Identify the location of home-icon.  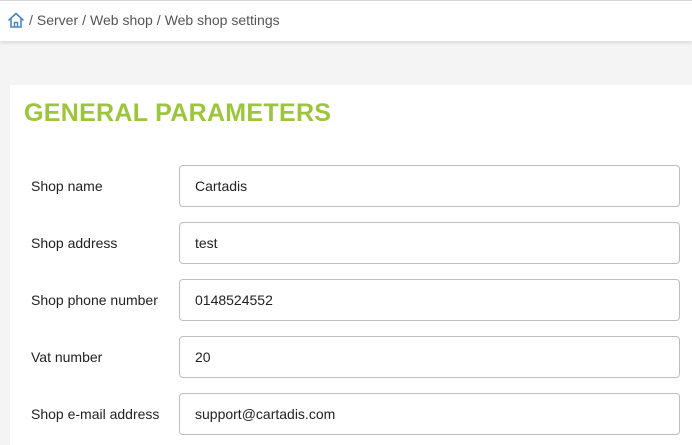
(16, 20).